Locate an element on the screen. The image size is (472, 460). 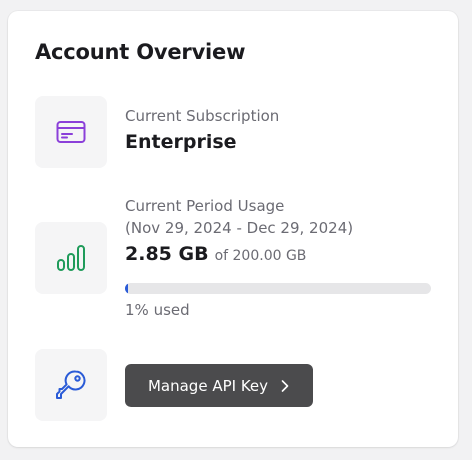
card-title: Account Overview is located at coordinates (140, 52).